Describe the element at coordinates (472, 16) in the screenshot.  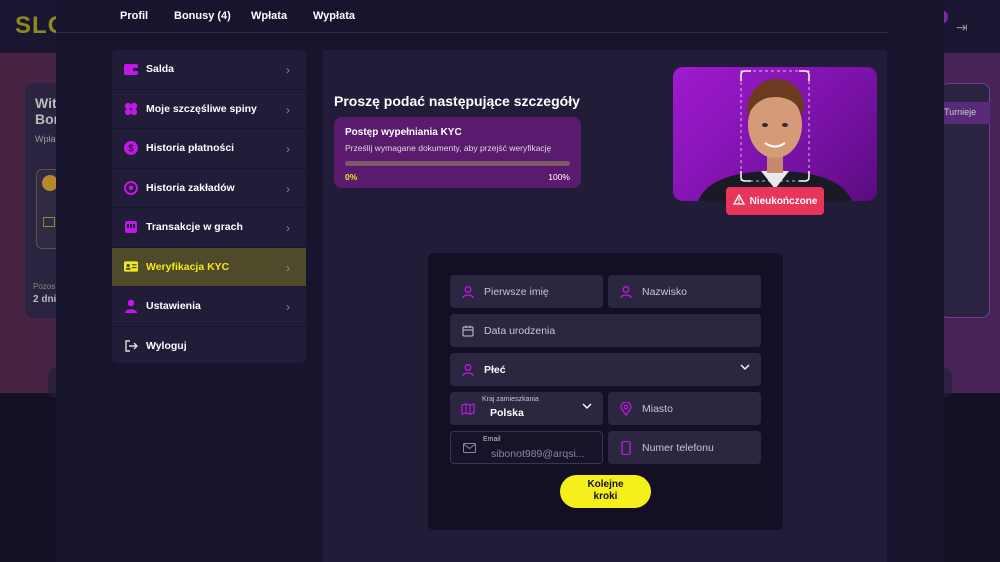
I see `tab-bar: Profil Bonusy (4) Wpłata Wypłata` at that location.